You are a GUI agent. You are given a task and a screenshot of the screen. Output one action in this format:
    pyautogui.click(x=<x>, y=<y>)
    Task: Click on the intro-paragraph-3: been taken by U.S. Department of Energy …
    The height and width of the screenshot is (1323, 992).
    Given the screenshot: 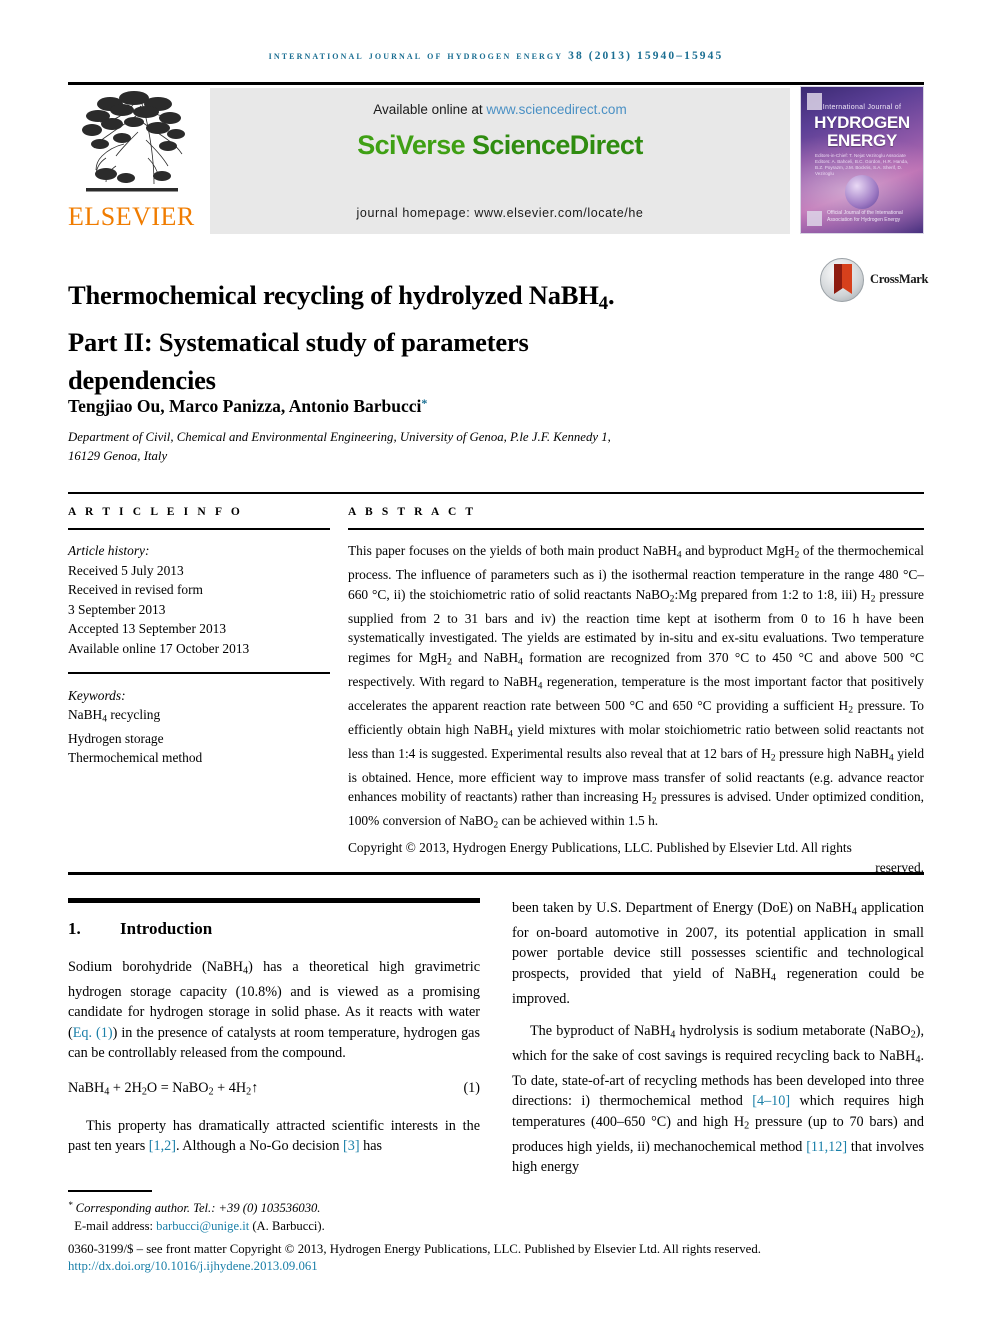 What is the action you would take?
    pyautogui.click(x=718, y=953)
    